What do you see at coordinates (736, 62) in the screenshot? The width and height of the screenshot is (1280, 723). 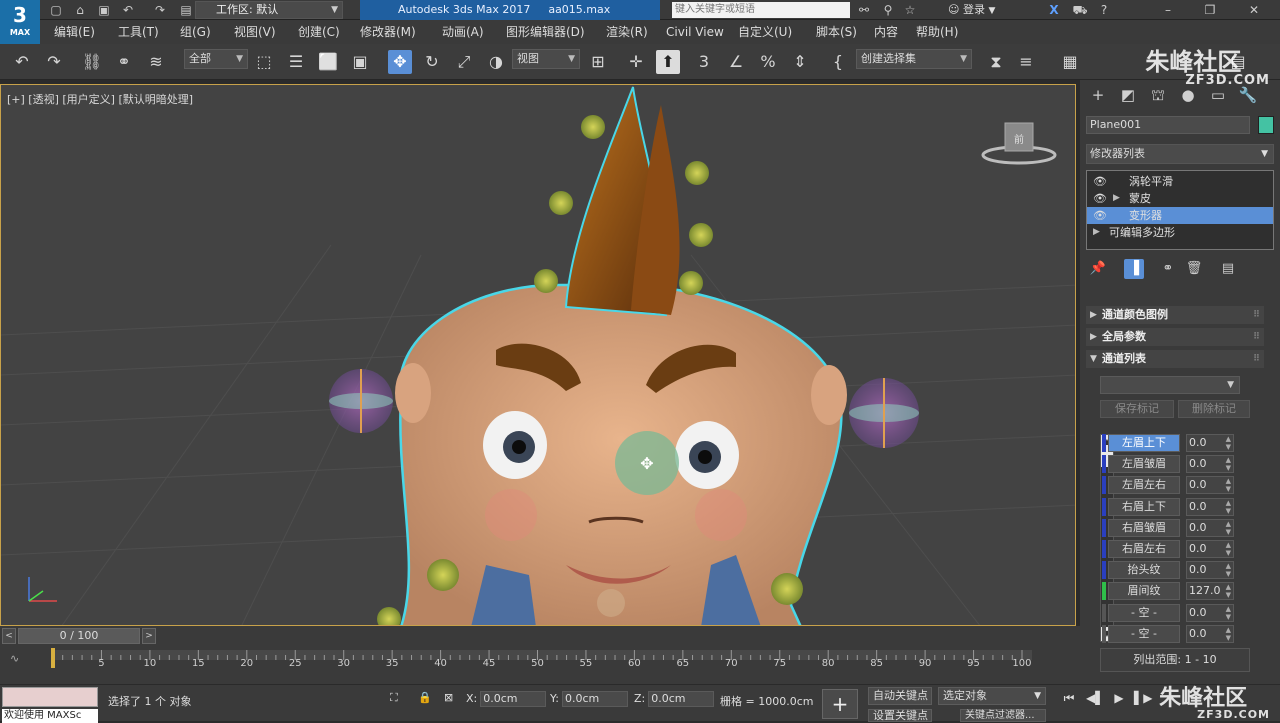 I see `angle-snap-icon: ∠` at bounding box center [736, 62].